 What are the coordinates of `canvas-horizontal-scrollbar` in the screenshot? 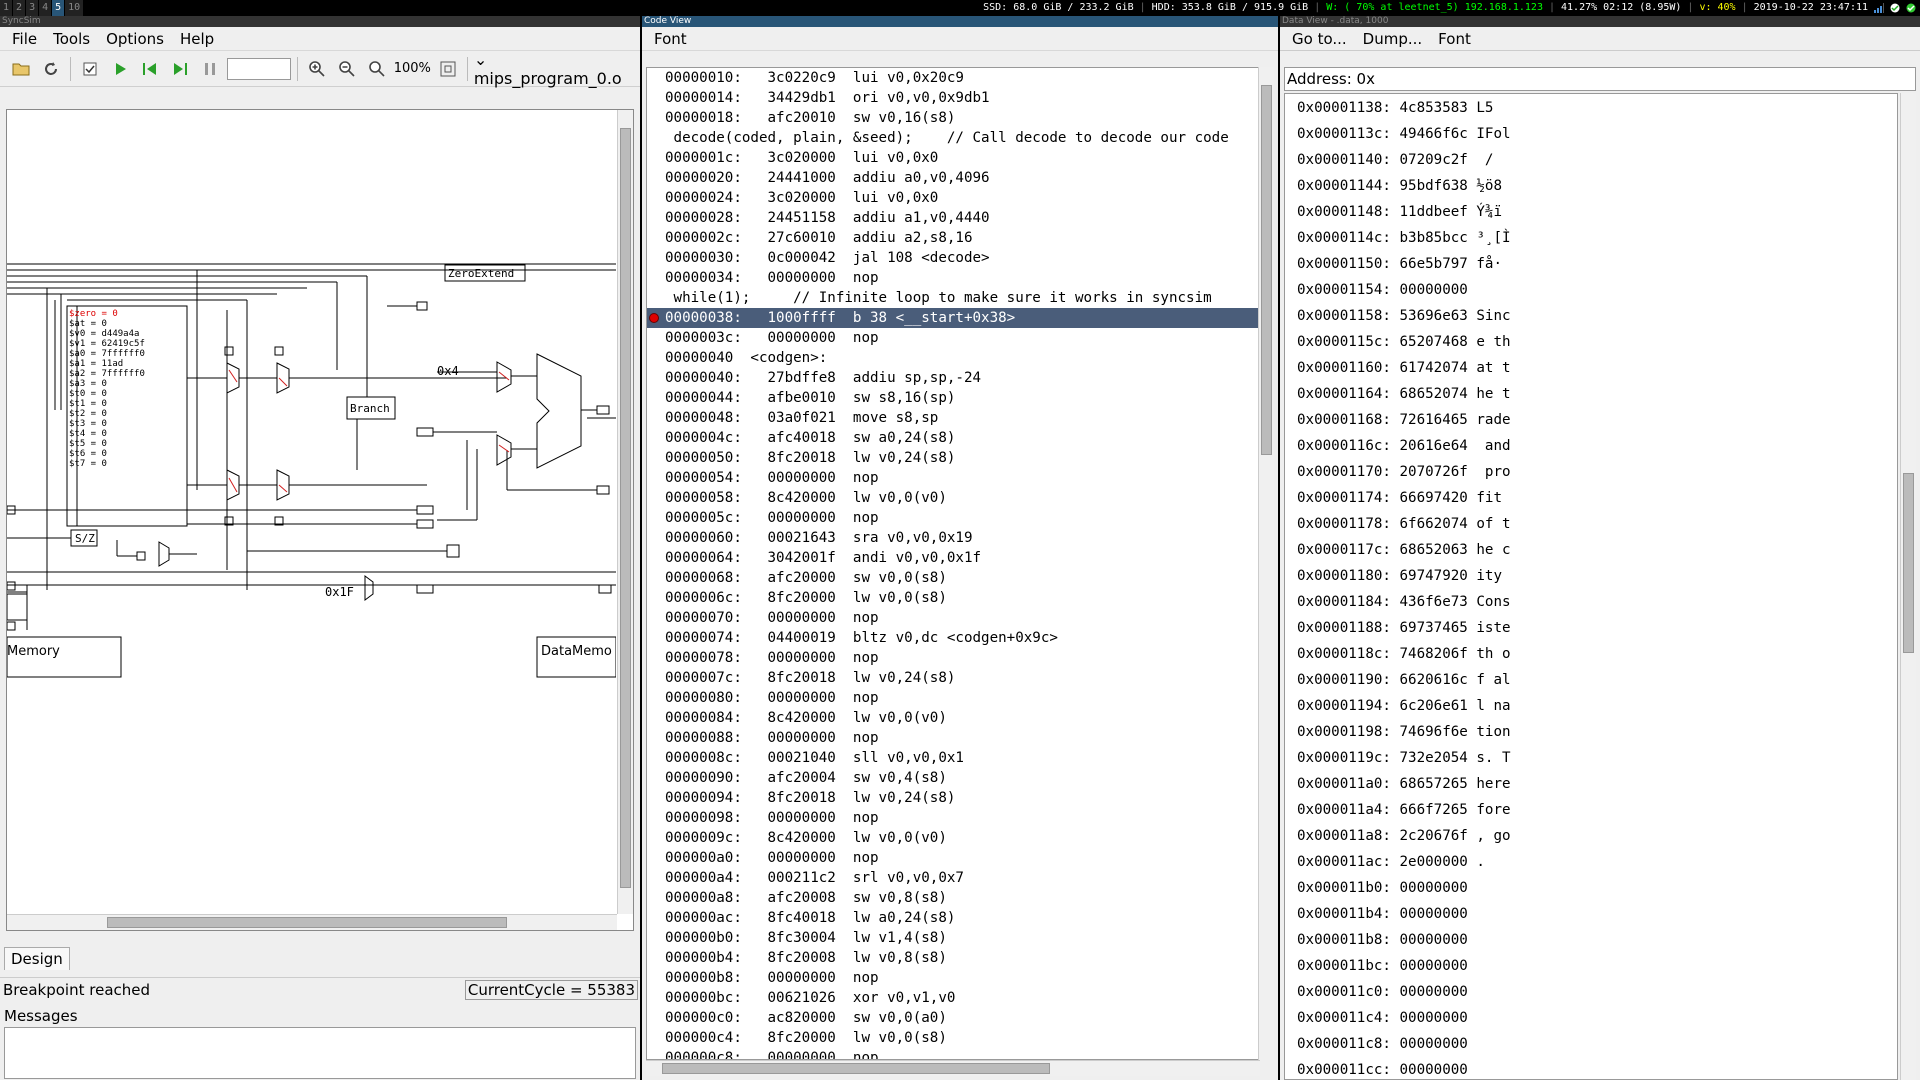 It's located at (312, 922).